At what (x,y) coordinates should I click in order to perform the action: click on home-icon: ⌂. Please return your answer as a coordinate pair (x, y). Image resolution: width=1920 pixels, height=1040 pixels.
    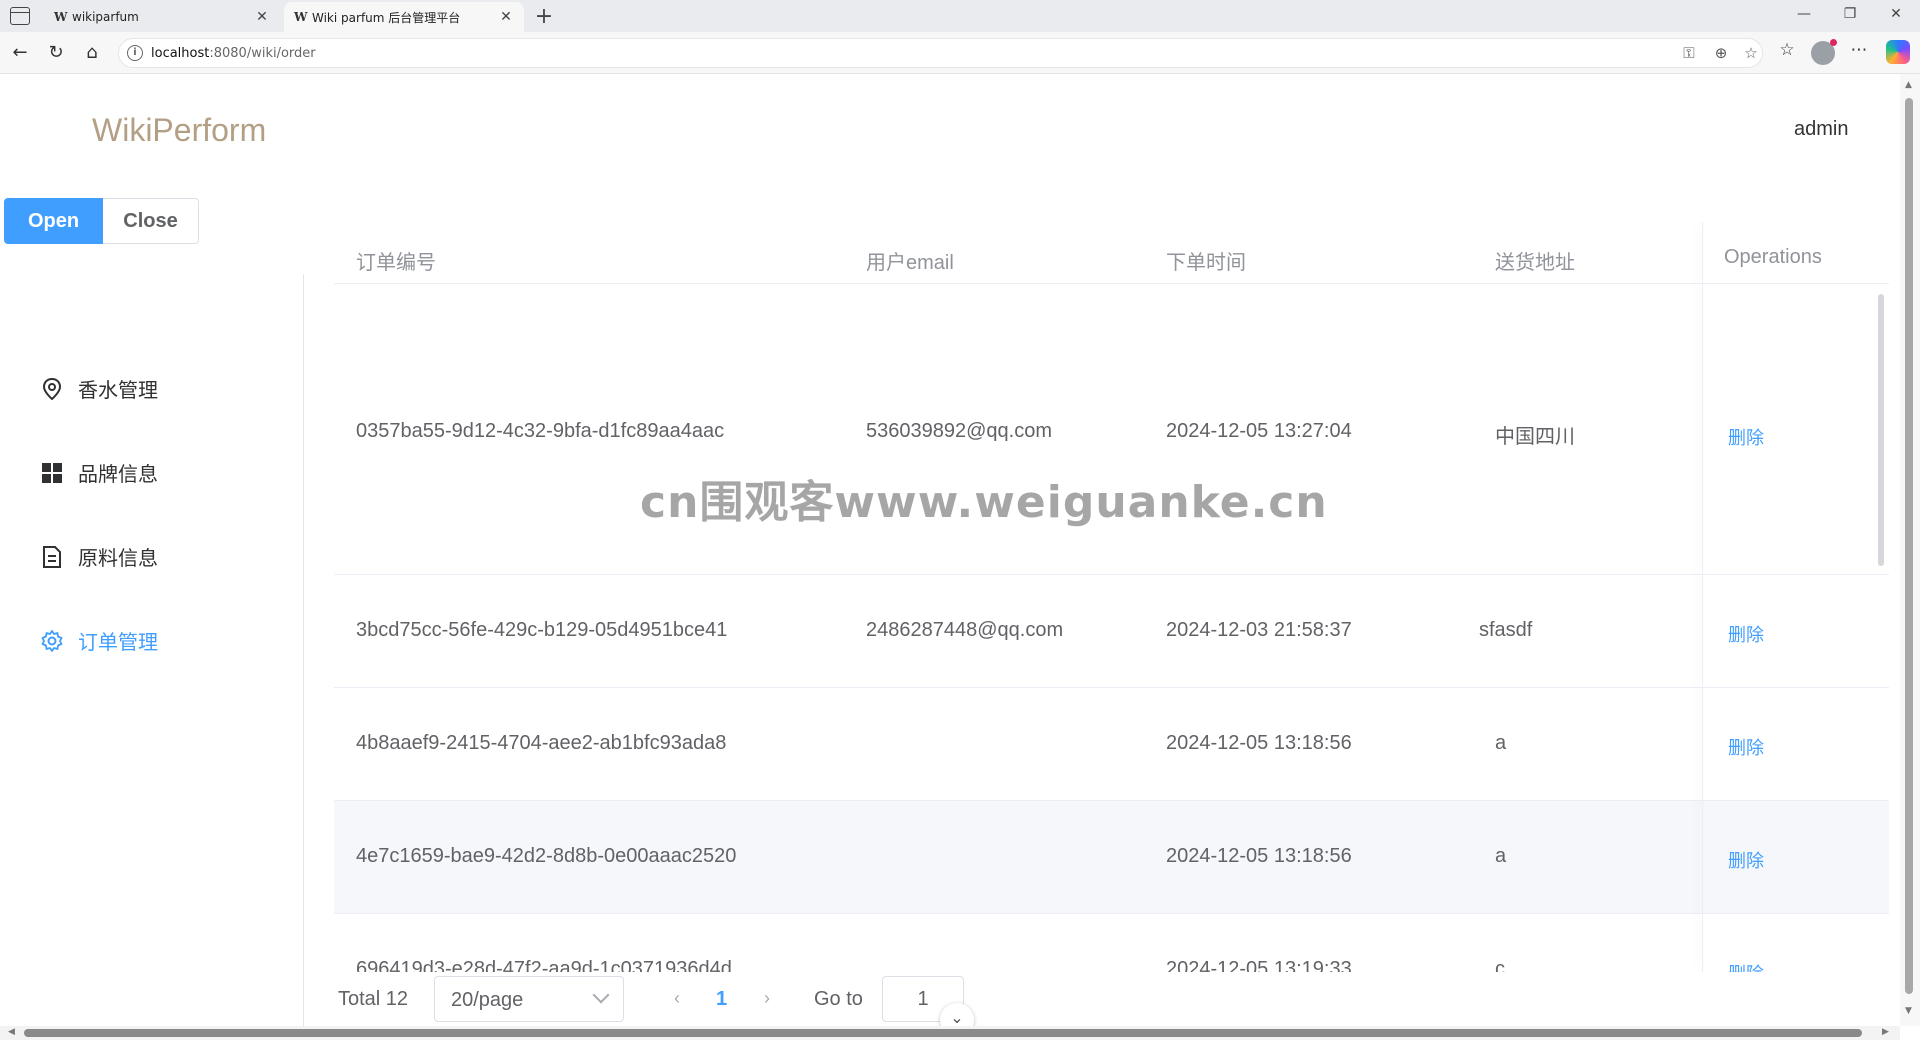
    Looking at the image, I should click on (92, 53).